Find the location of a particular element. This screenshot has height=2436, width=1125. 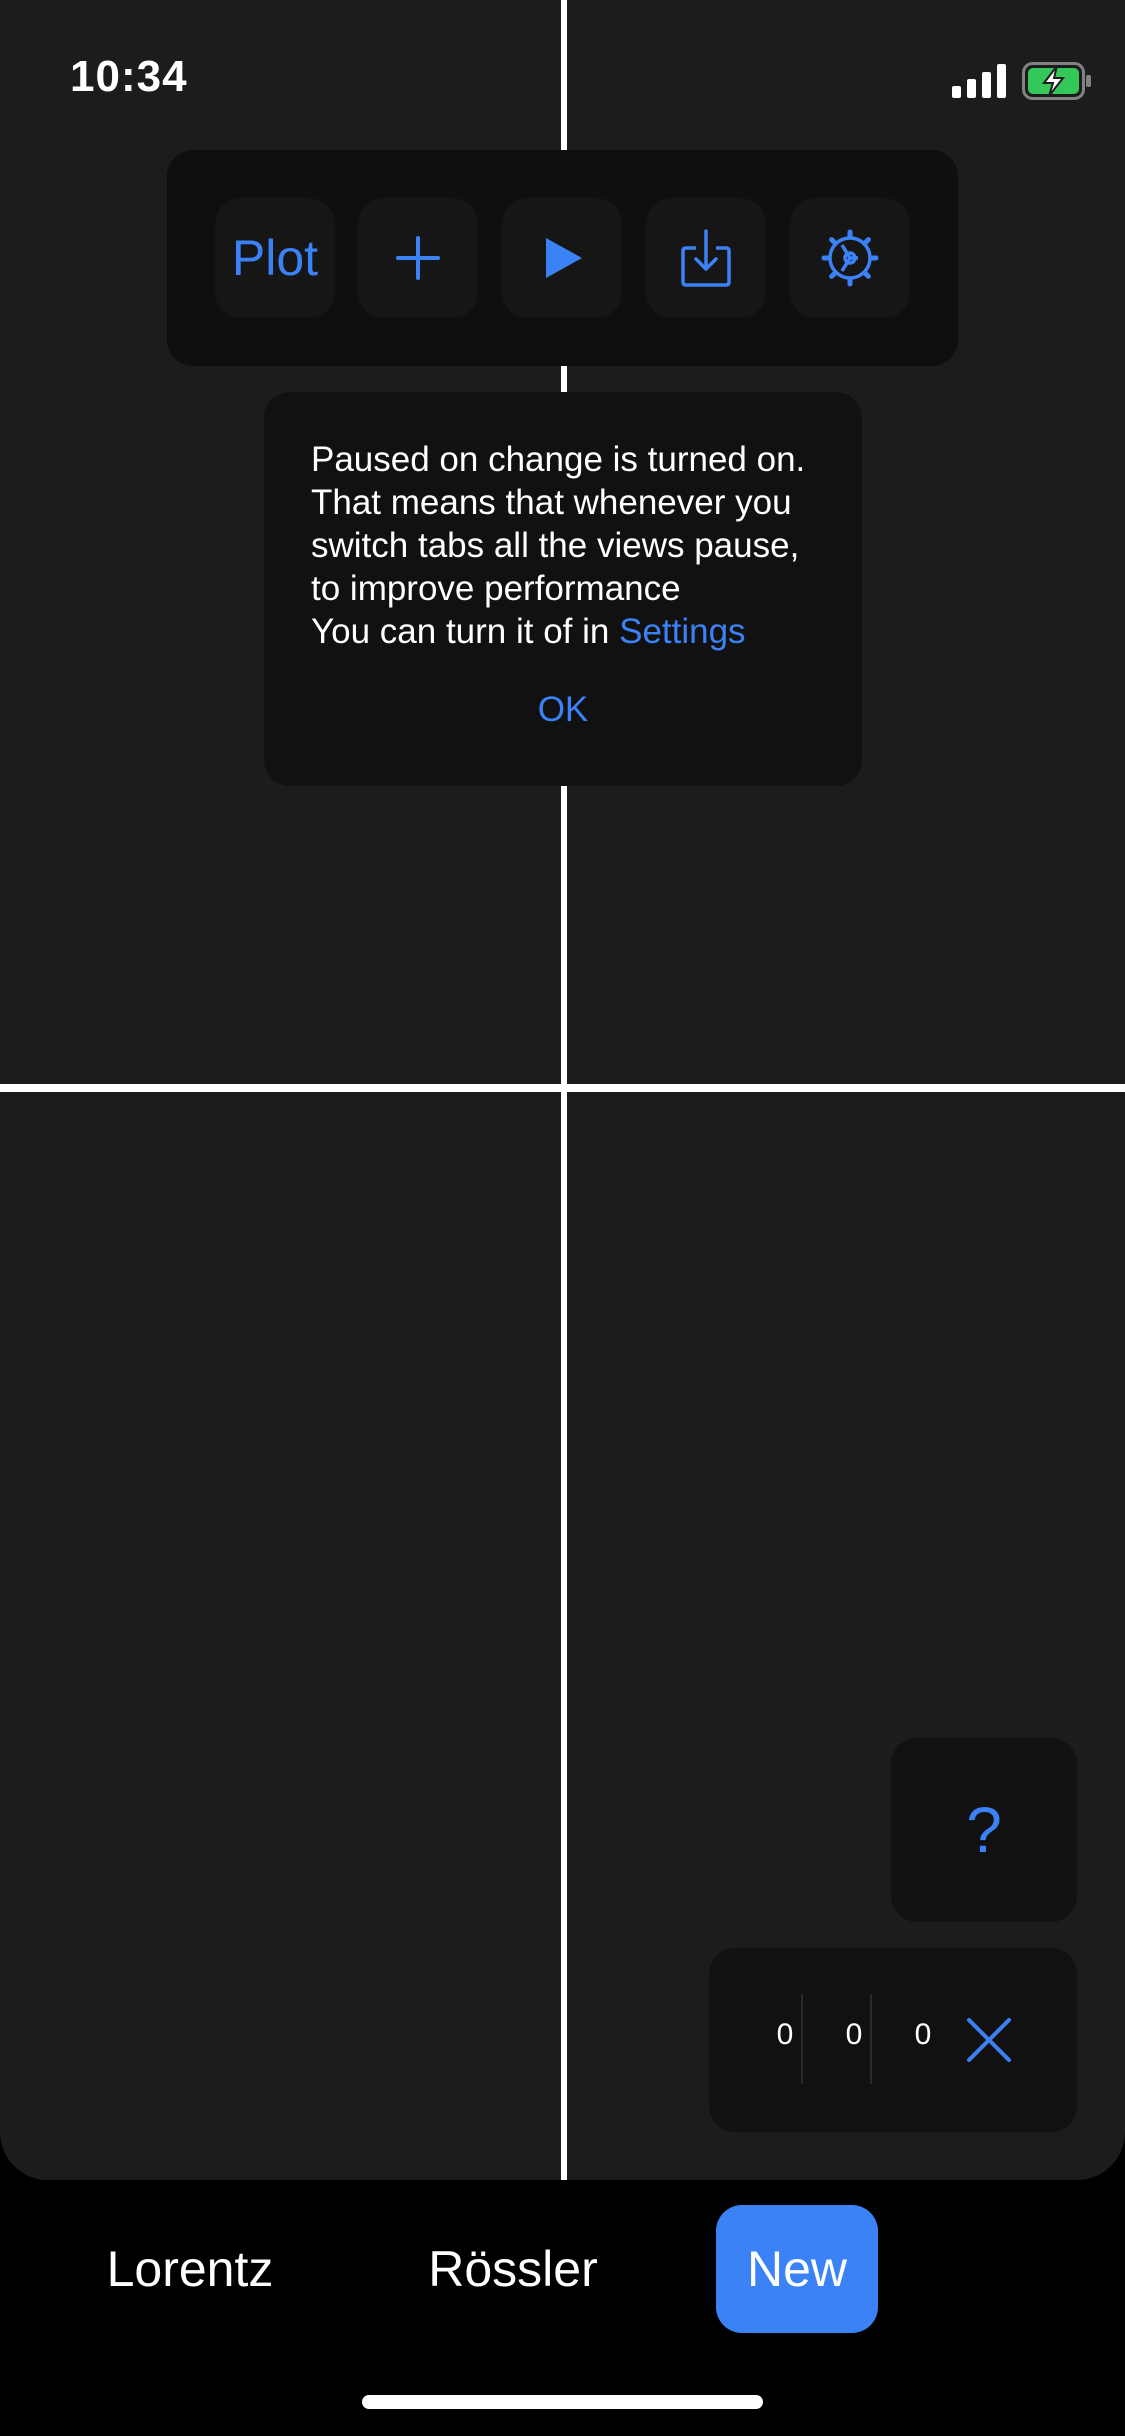

plot-button: Plot is located at coordinates (275, 258).